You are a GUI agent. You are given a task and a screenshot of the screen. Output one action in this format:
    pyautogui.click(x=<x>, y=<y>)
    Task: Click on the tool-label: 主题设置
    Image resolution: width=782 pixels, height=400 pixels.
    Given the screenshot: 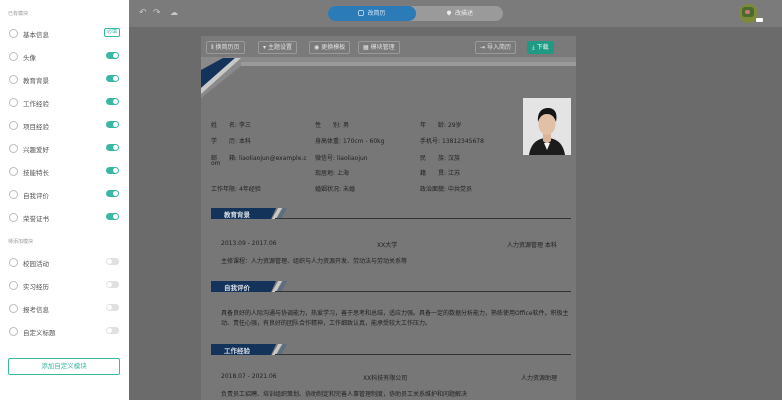 What is the action you would take?
    pyautogui.click(x=280, y=47)
    